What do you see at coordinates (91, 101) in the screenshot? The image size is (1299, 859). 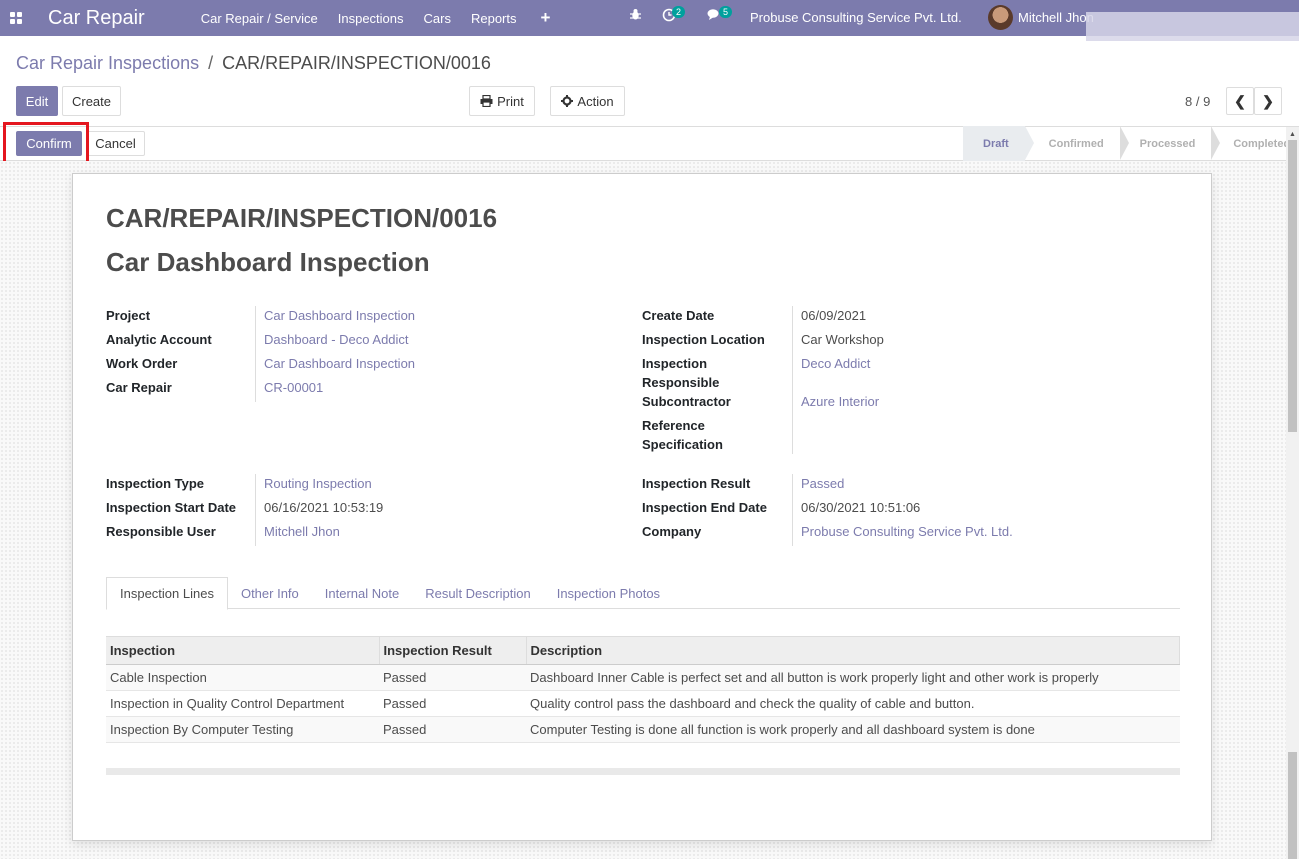 I see `create-button: Create` at bounding box center [91, 101].